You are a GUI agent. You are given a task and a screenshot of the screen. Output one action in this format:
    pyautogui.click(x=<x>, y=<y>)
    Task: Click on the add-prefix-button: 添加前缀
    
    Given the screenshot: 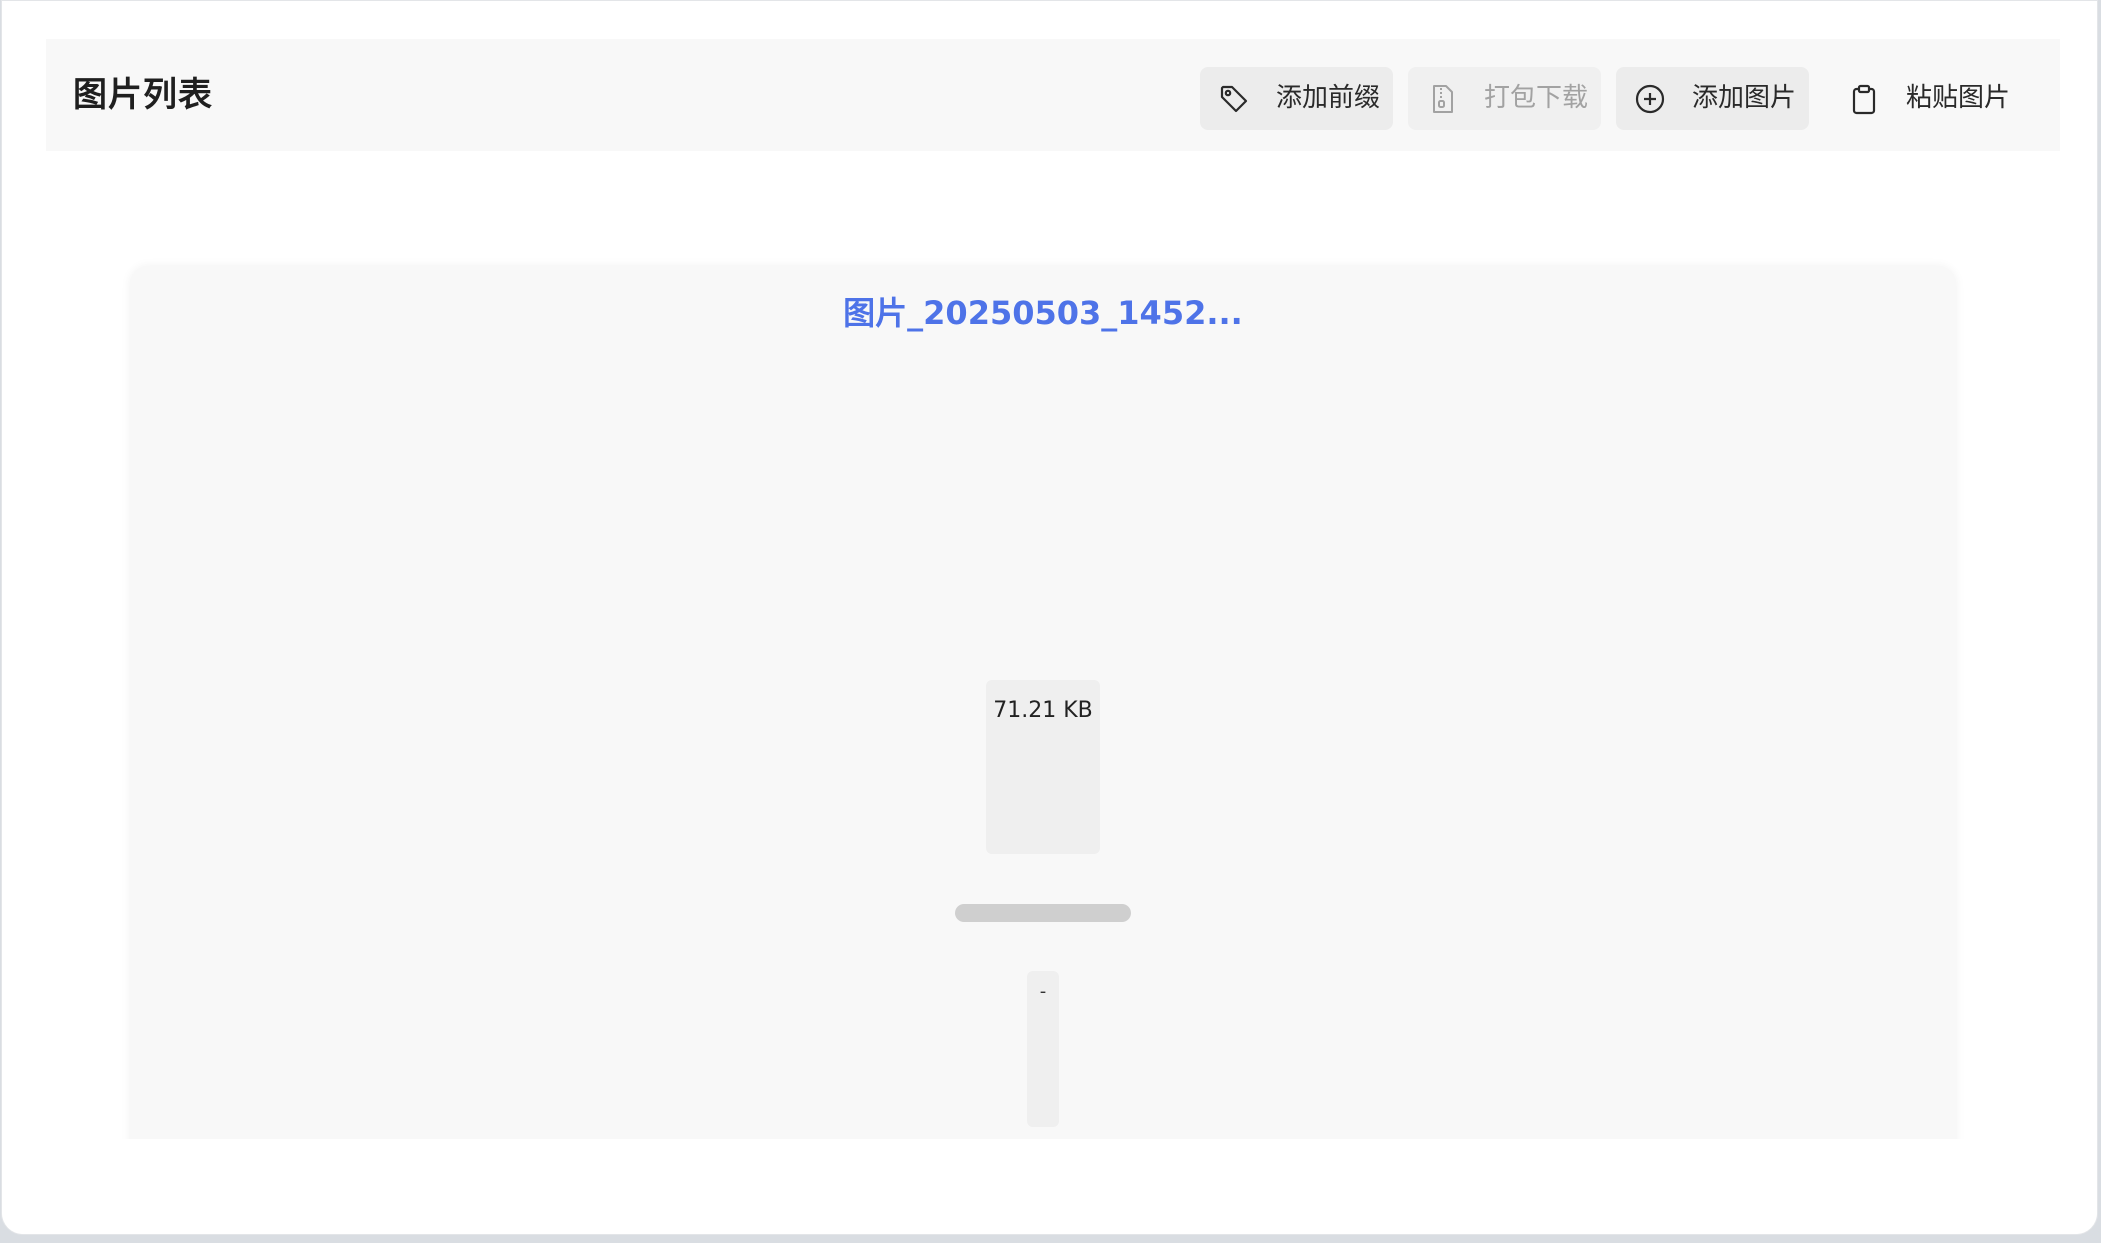 What is the action you would take?
    pyautogui.click(x=1296, y=98)
    